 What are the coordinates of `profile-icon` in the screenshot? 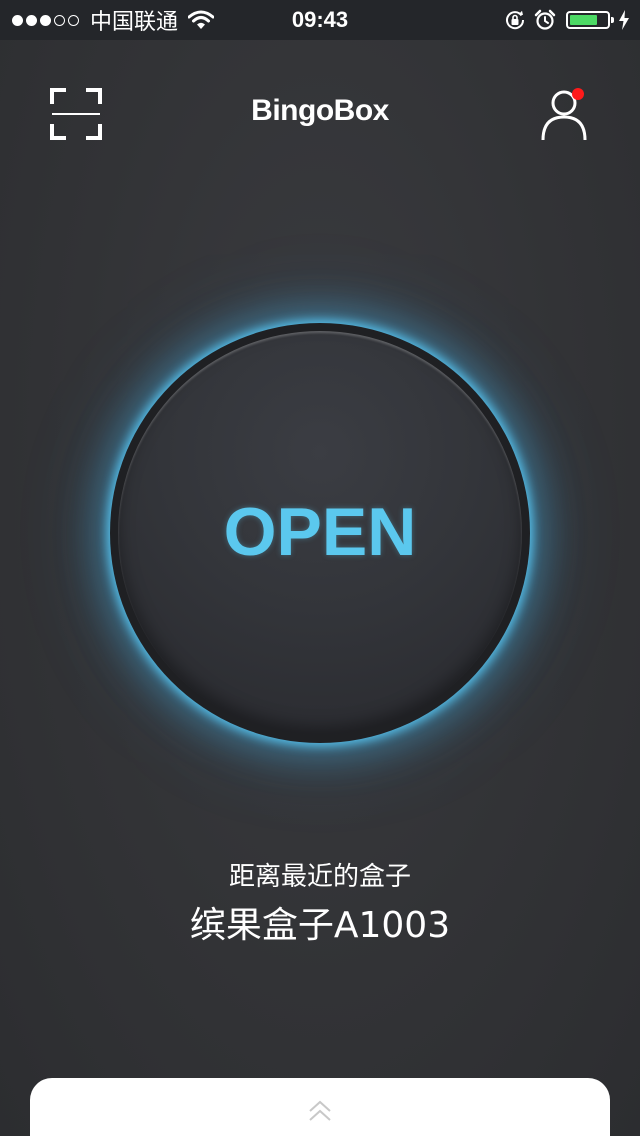 It's located at (564, 114).